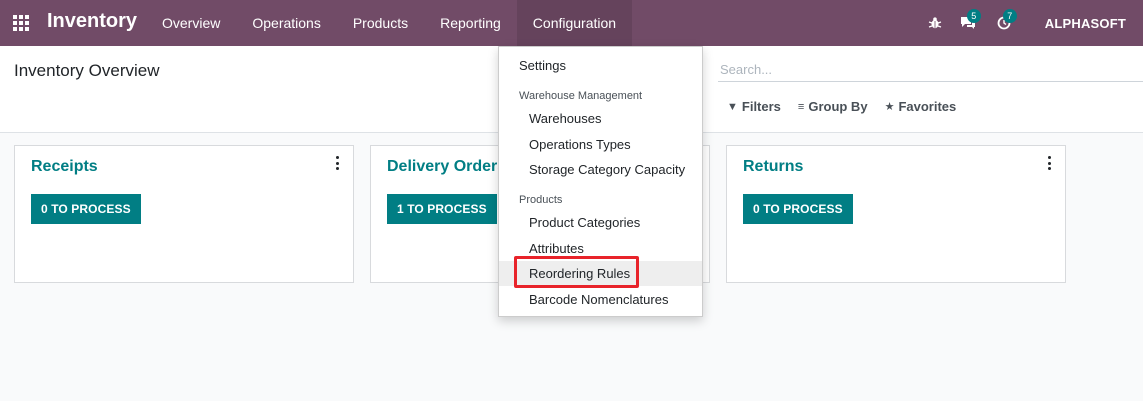  Describe the element at coordinates (761, 106) in the screenshot. I see `filters-label: Filters` at that location.